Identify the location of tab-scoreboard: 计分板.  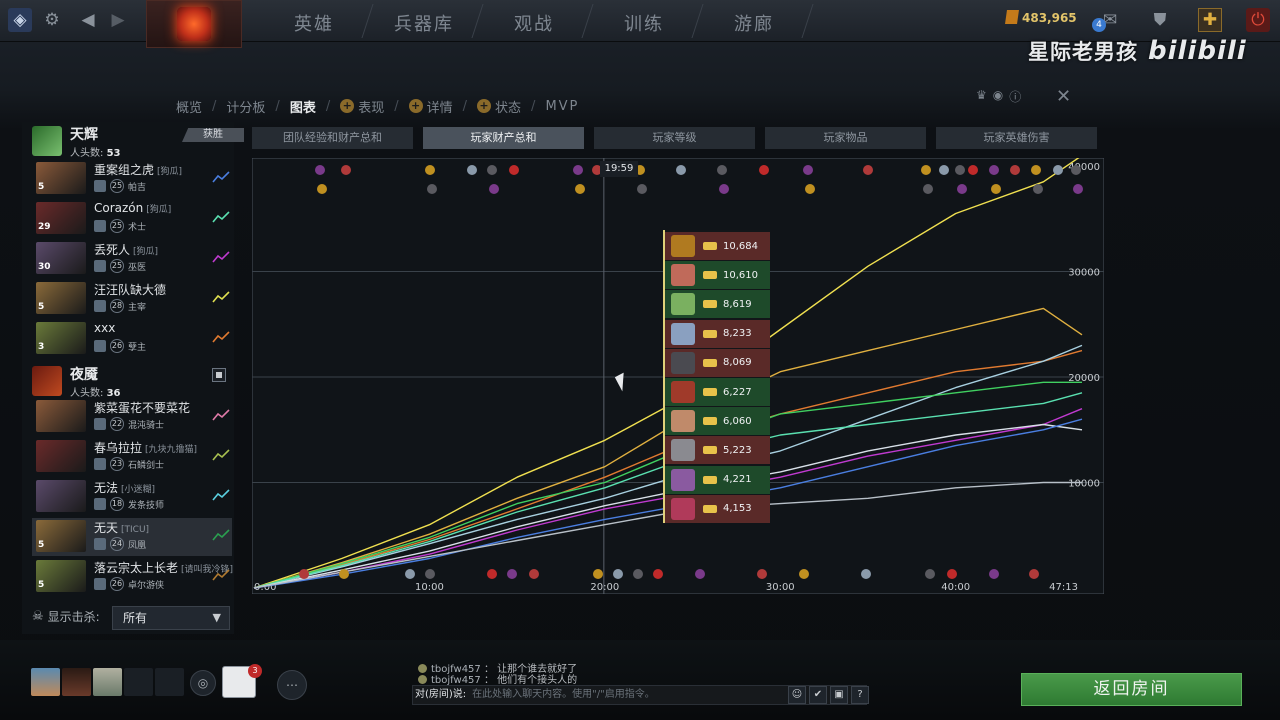
(245, 106).